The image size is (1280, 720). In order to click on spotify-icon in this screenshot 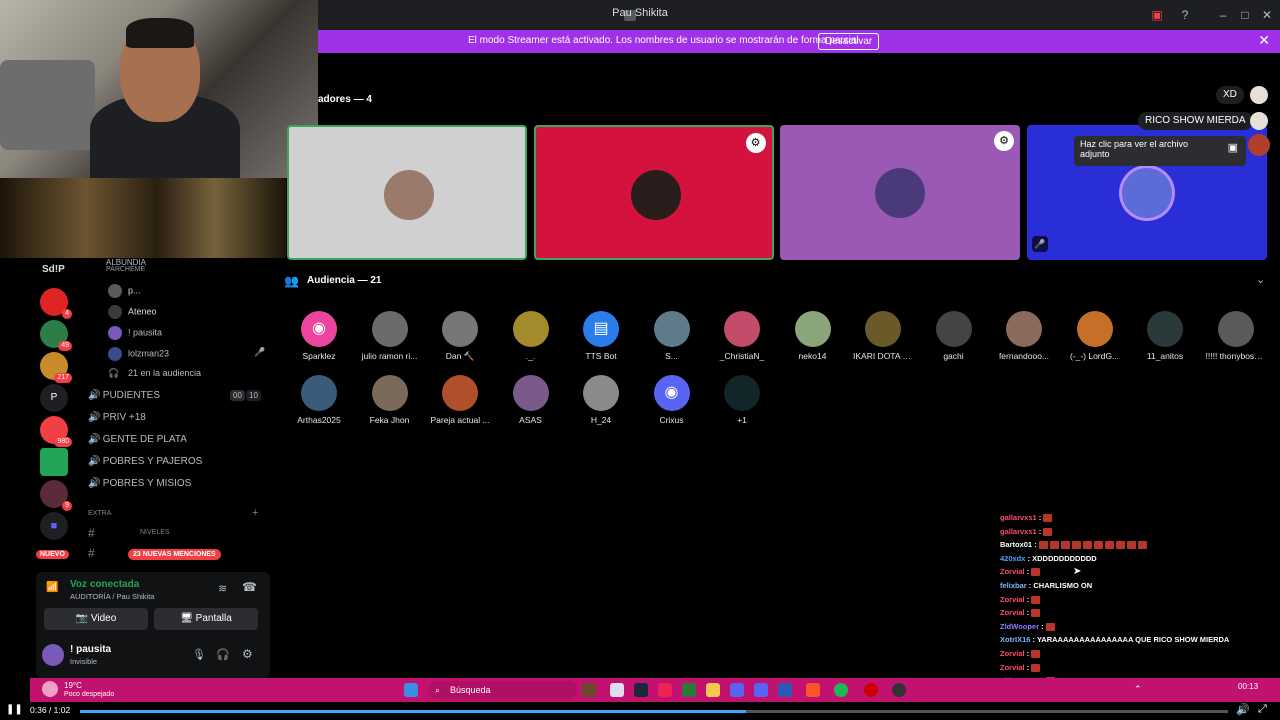, I will do `click(841, 690)`.